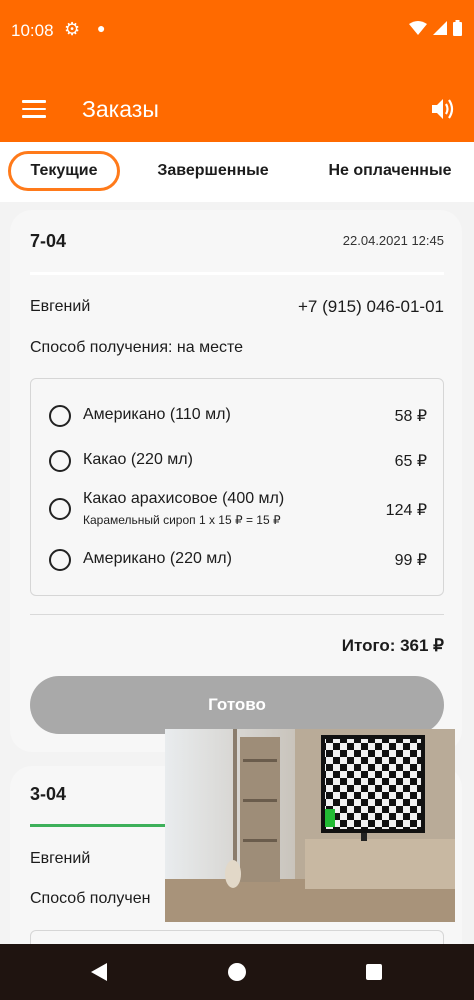 This screenshot has height=1000, width=474. I want to click on order-progress-fill, so click(98, 825).